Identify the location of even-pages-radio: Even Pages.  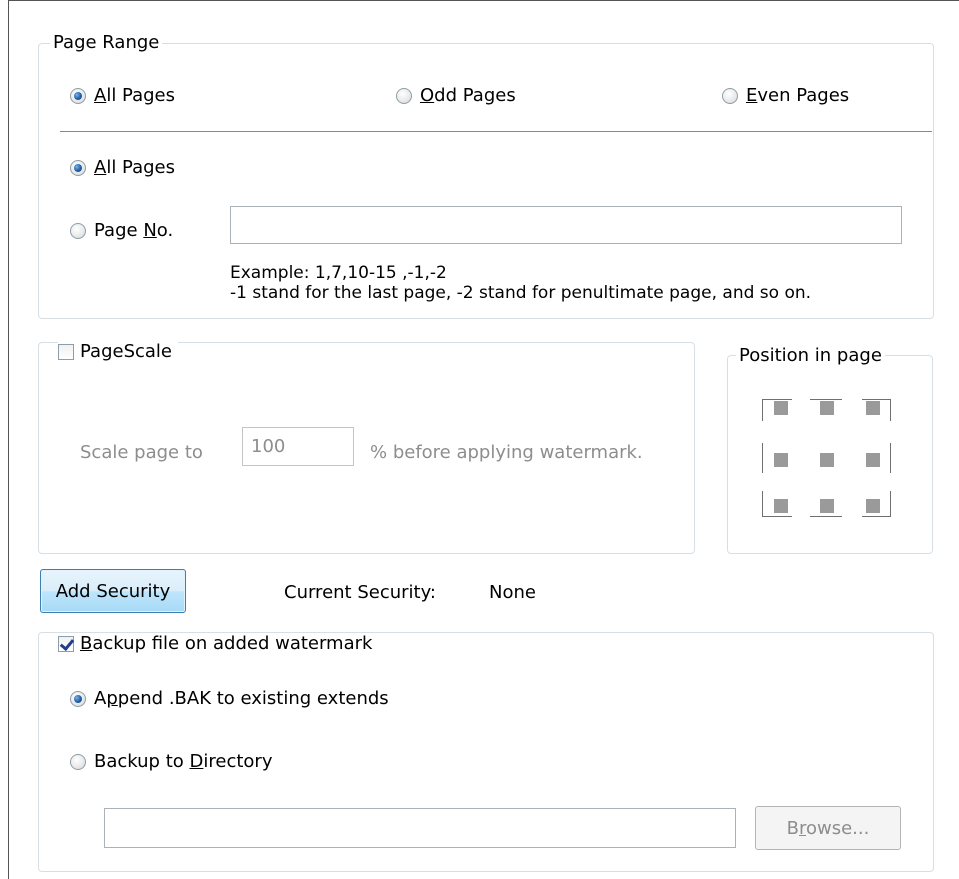
(785, 95).